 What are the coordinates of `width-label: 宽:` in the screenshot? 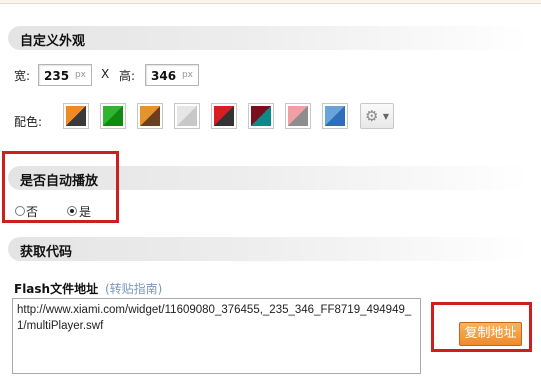 It's located at (22, 76).